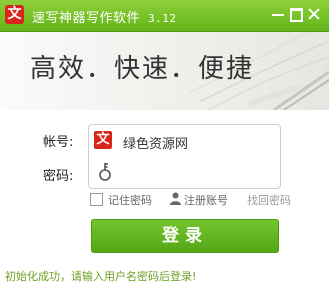 This screenshot has width=329, height=287. What do you see at coordinates (278, 14) in the screenshot?
I see `minimize-icon` at bounding box center [278, 14].